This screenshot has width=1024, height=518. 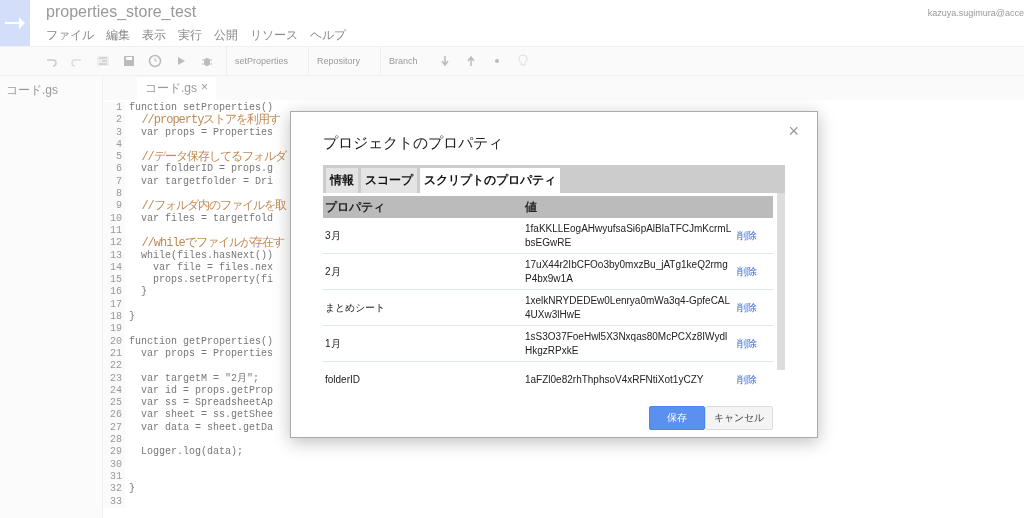 What do you see at coordinates (171, 88) in the screenshot?
I see `editor-tab: コード.gs` at bounding box center [171, 88].